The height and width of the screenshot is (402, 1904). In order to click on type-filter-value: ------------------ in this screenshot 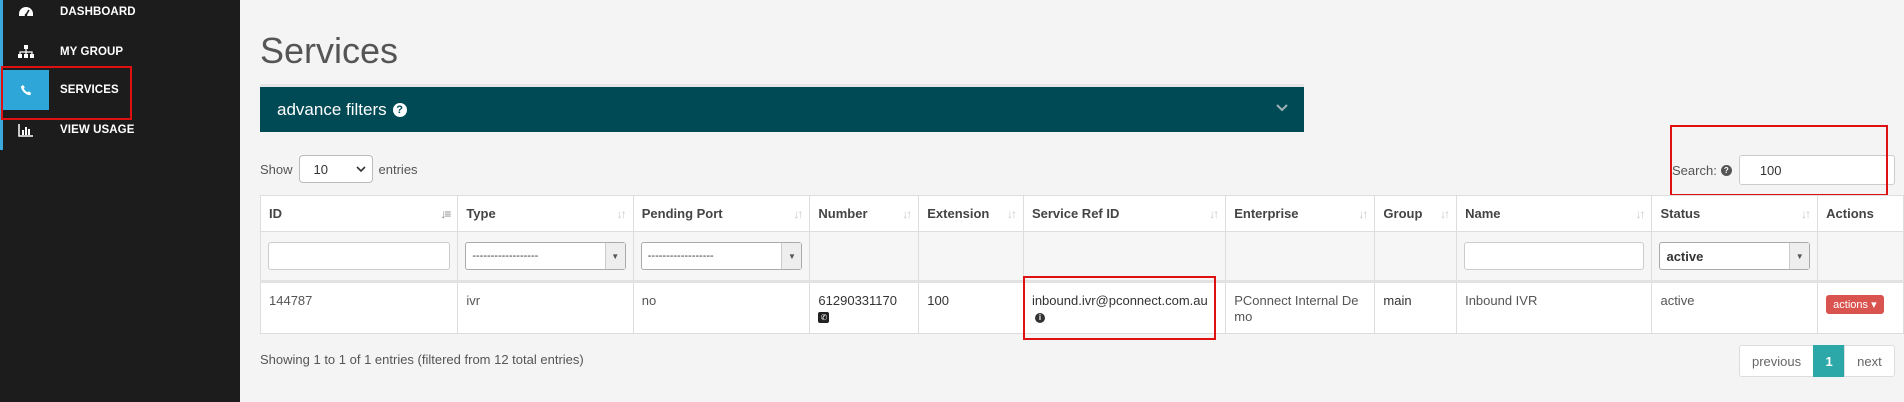, I will do `click(505, 256)`.